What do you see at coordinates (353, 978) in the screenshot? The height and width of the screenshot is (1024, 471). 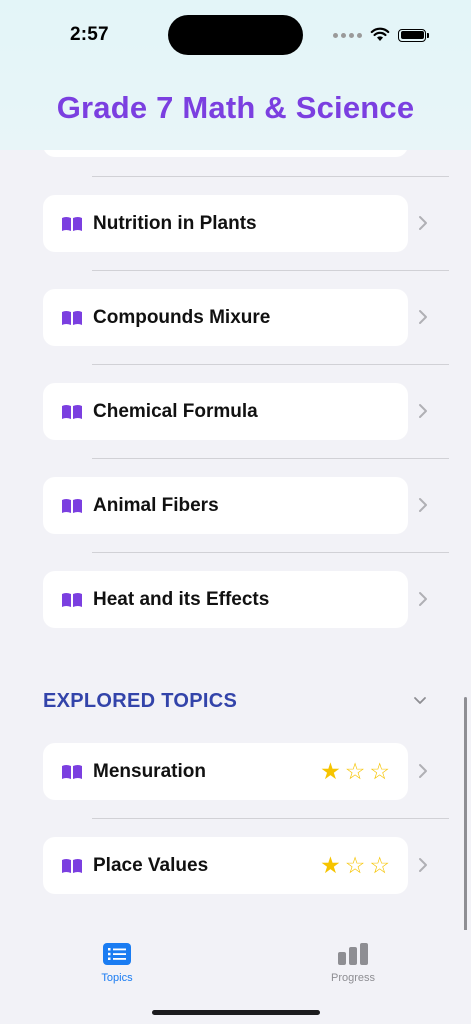 I see `tab-progress-label: Progress` at bounding box center [353, 978].